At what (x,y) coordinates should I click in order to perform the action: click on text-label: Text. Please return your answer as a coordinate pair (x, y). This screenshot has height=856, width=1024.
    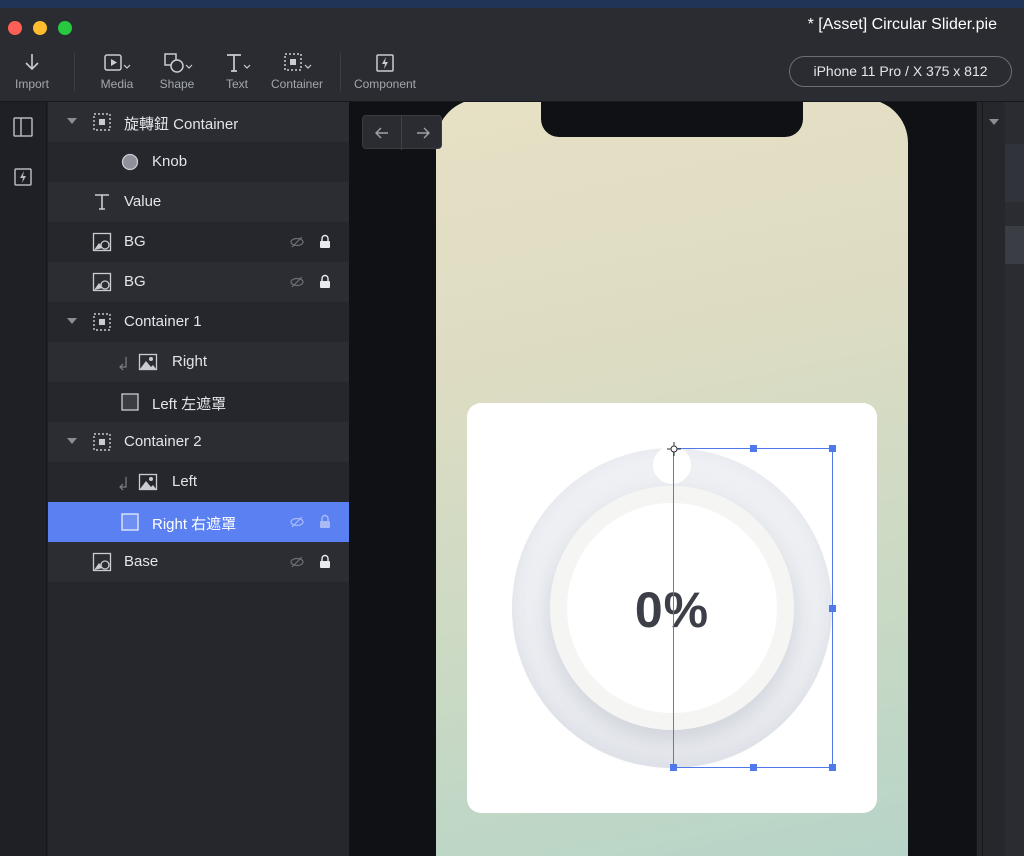
    Looking at the image, I should click on (236, 84).